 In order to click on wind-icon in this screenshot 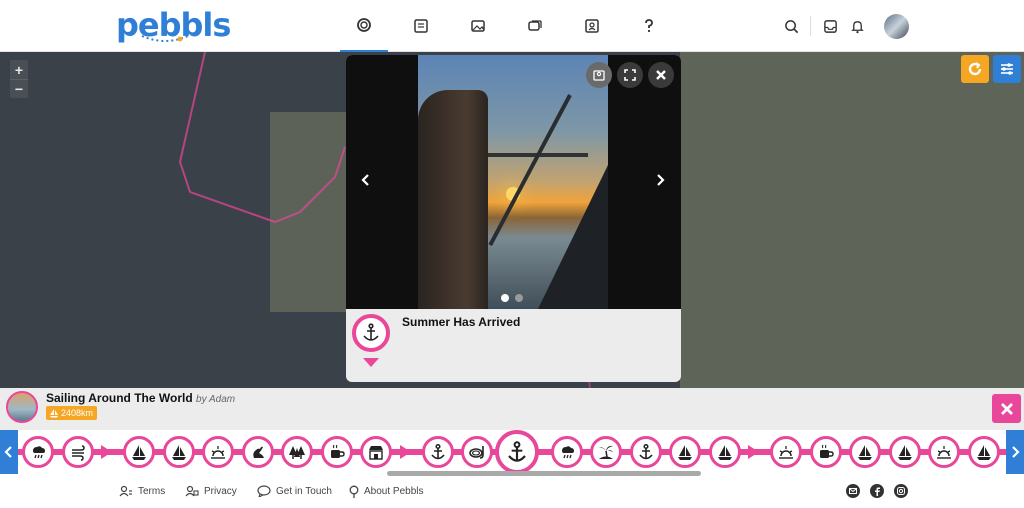, I will do `click(78, 453)`.